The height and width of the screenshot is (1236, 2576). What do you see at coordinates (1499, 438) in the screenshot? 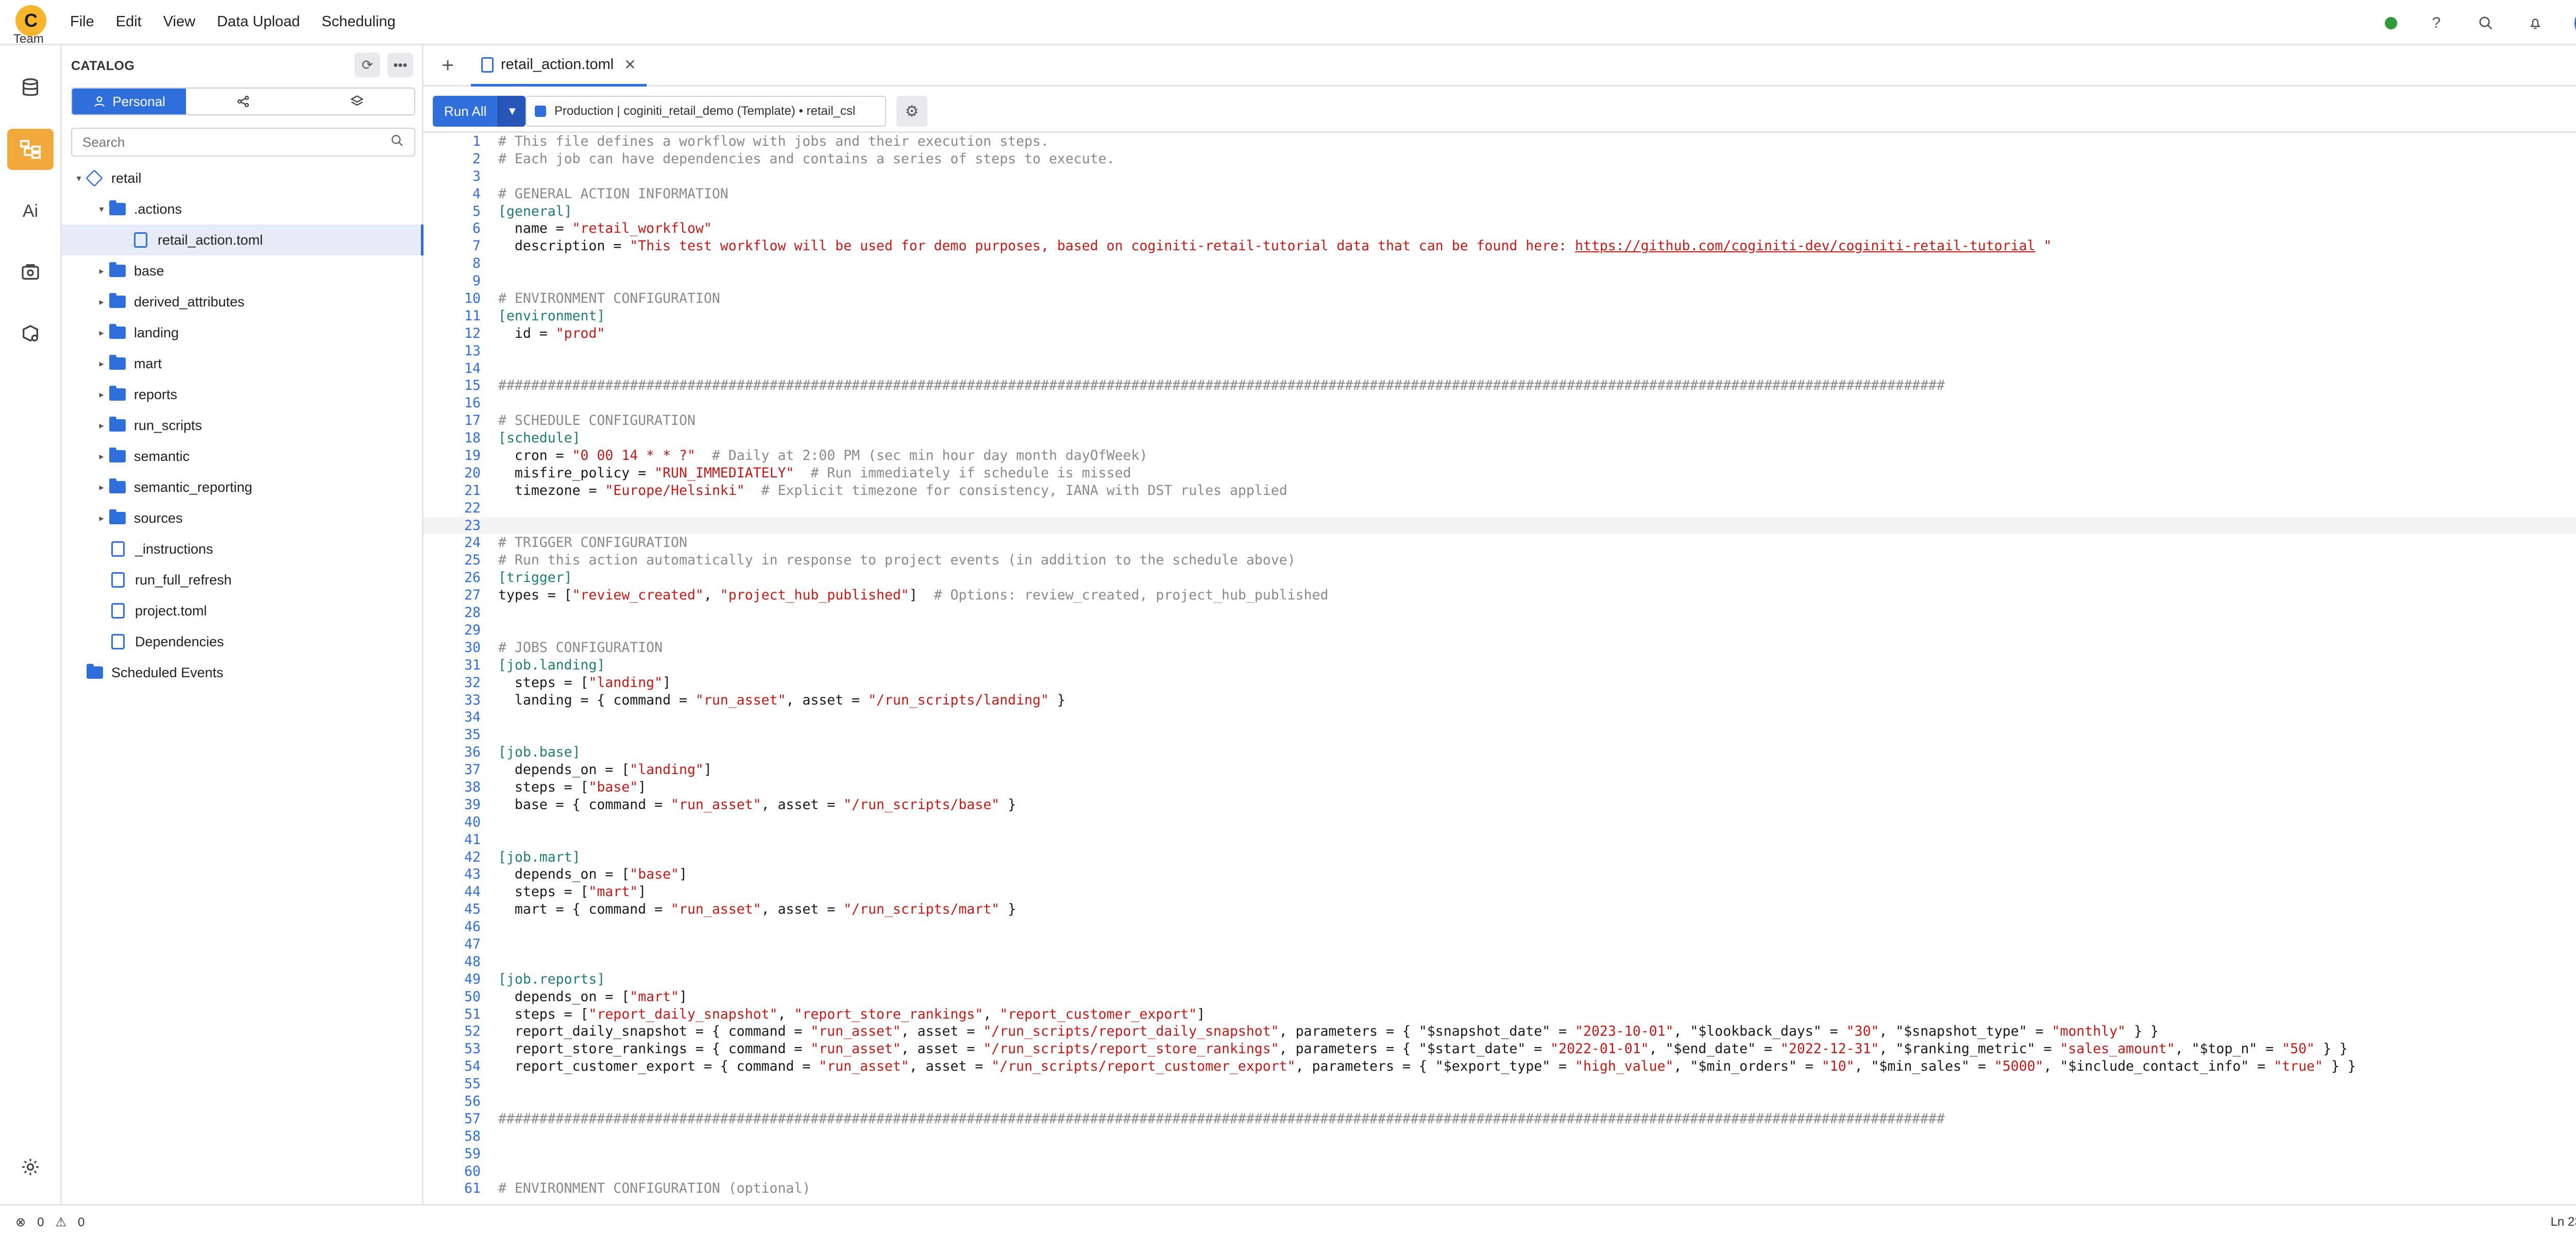
I see `code-line: 18 [schedule]` at bounding box center [1499, 438].